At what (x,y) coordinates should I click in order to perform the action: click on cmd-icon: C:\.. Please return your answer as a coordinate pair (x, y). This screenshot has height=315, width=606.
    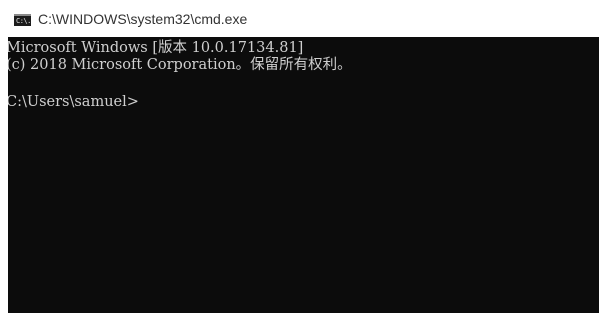
    Looking at the image, I should click on (22, 20).